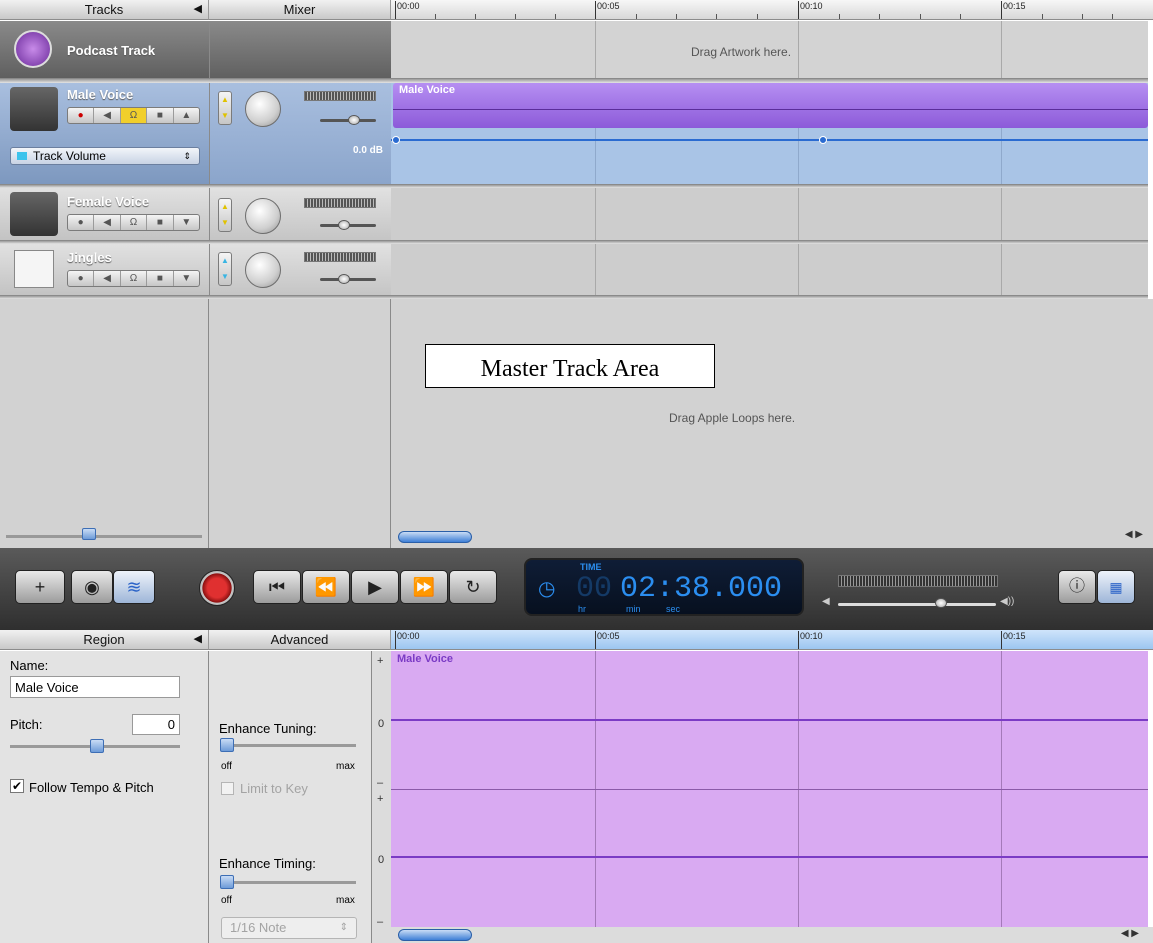 This screenshot has height=943, width=1153. I want to click on channel1-minus: –, so click(380, 783).